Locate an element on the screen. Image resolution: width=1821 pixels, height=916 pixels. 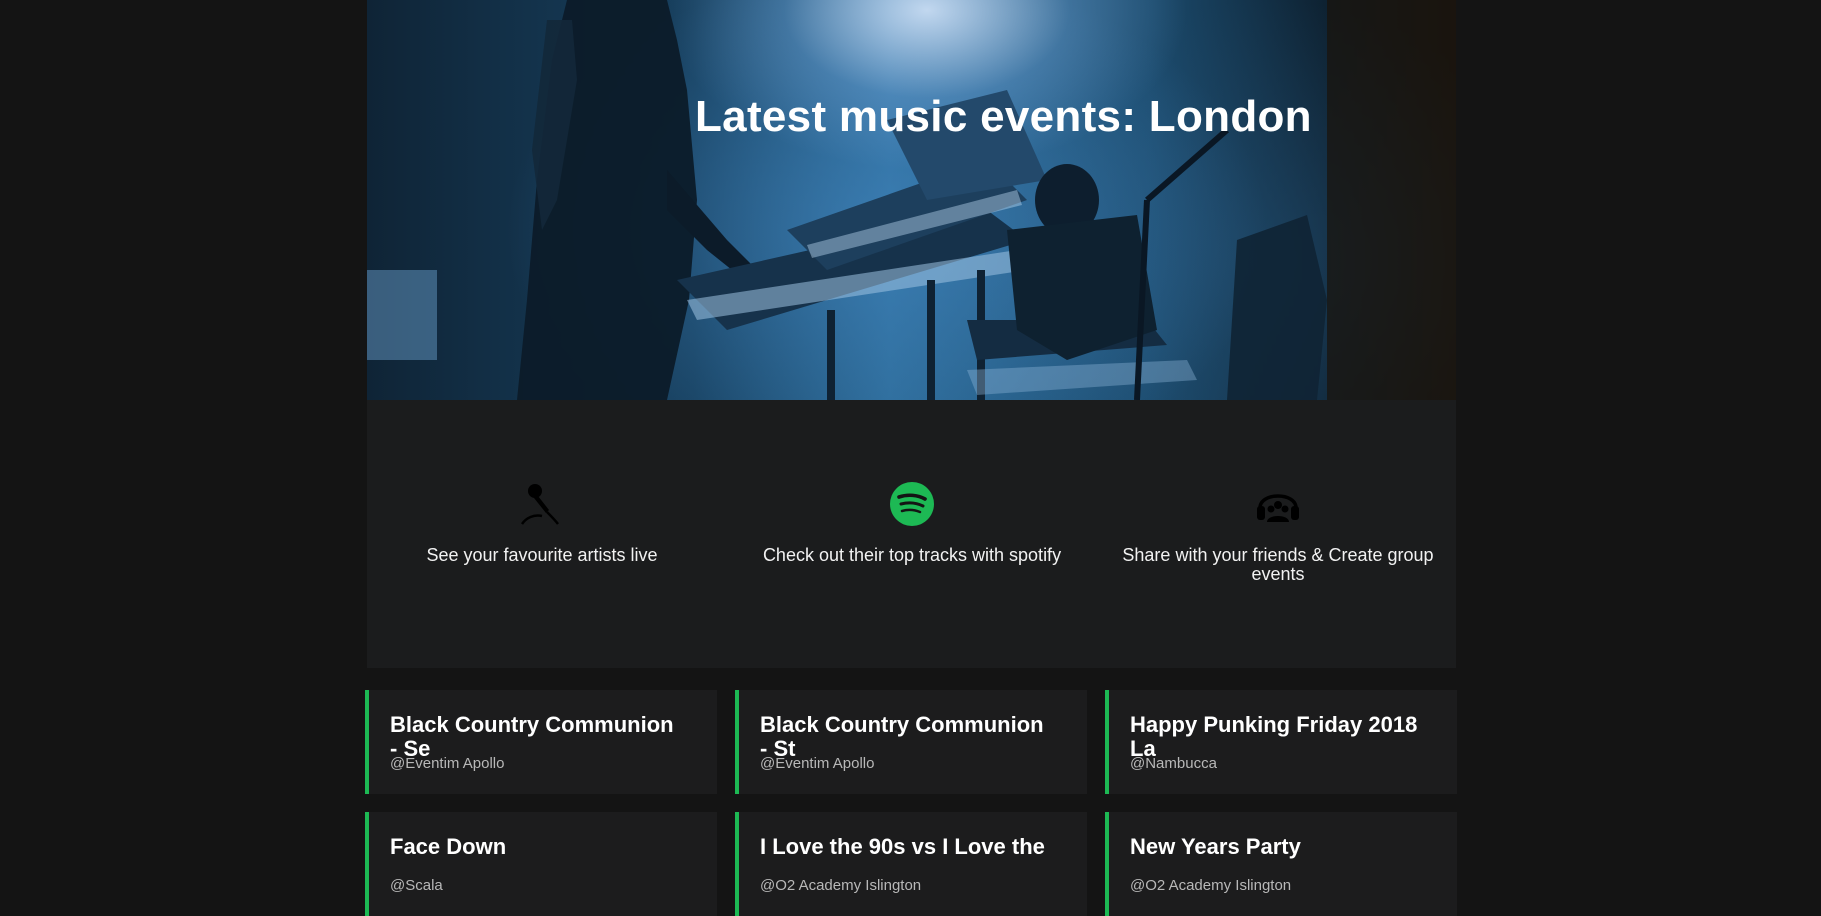
event-venue: @Scala is located at coordinates (416, 885).